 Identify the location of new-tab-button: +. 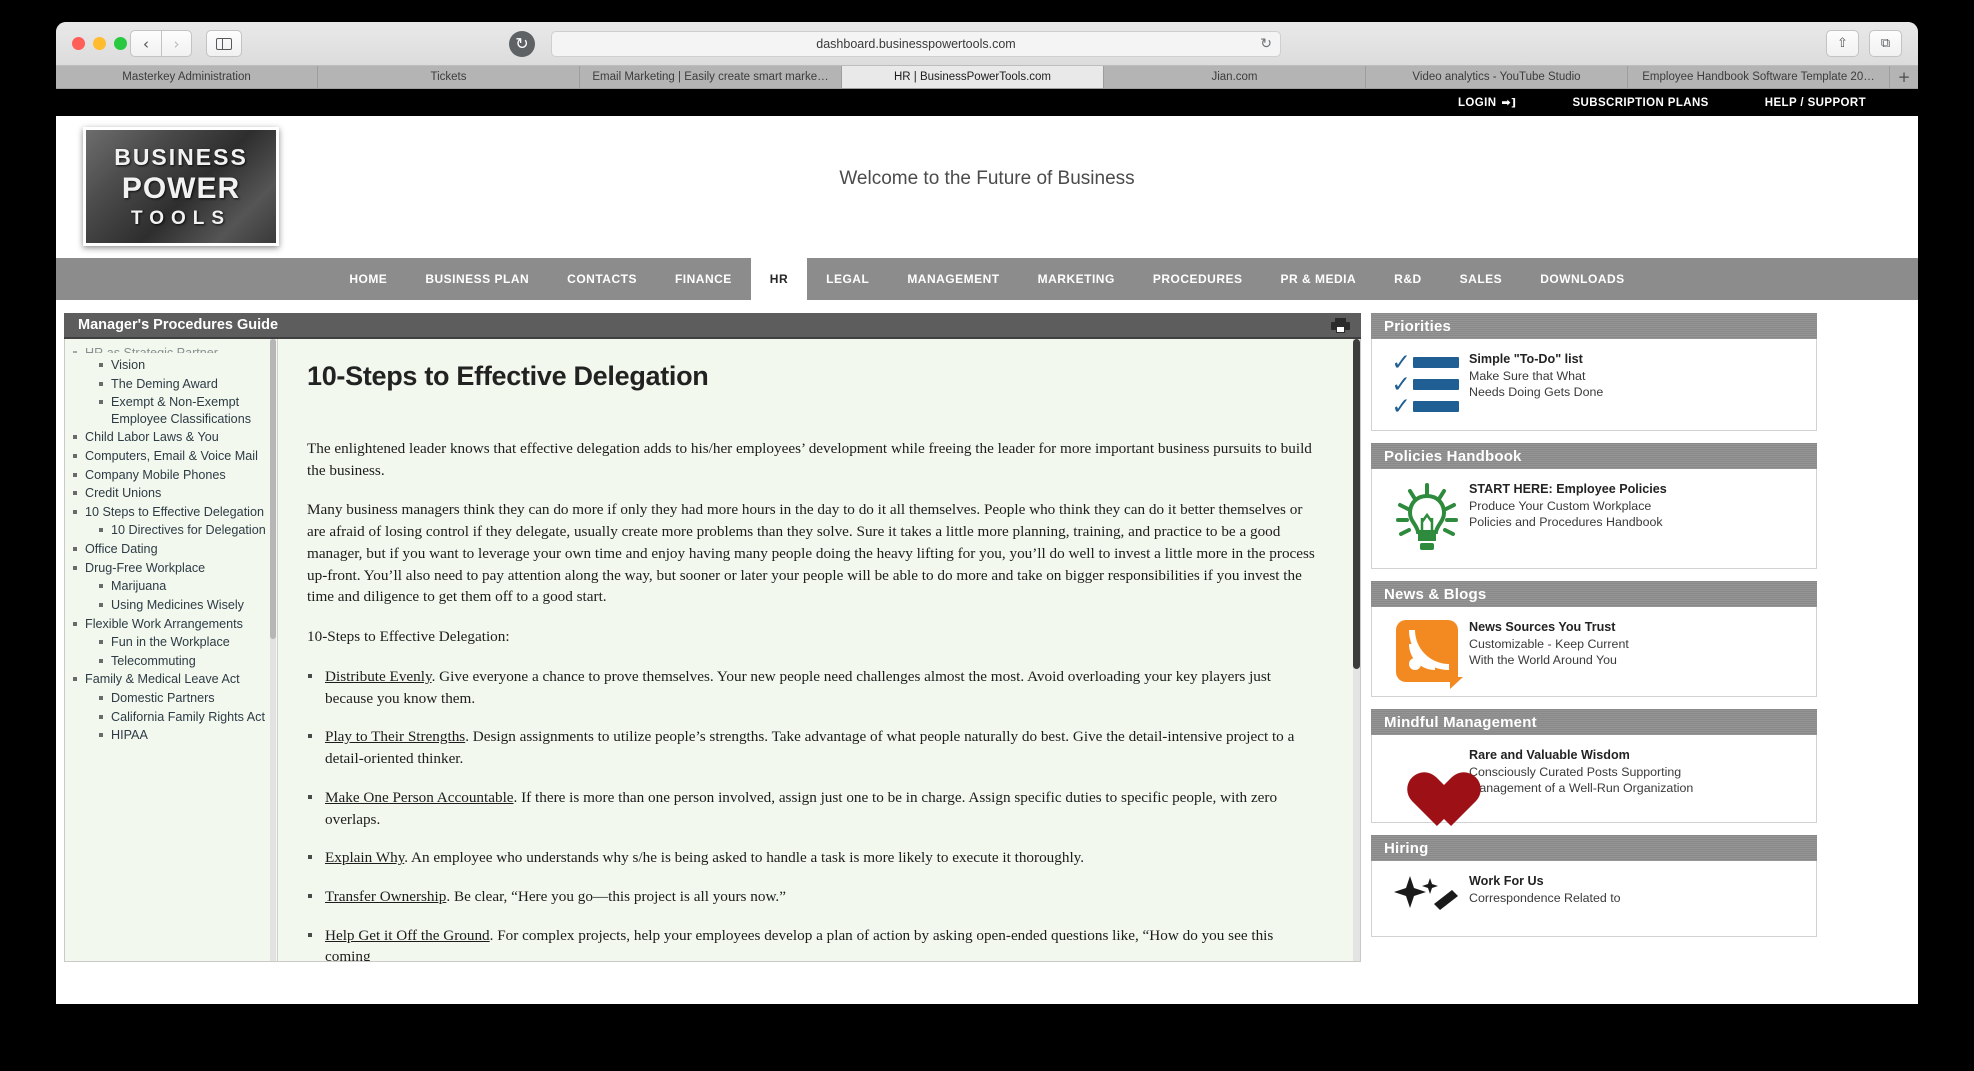
(1904, 77).